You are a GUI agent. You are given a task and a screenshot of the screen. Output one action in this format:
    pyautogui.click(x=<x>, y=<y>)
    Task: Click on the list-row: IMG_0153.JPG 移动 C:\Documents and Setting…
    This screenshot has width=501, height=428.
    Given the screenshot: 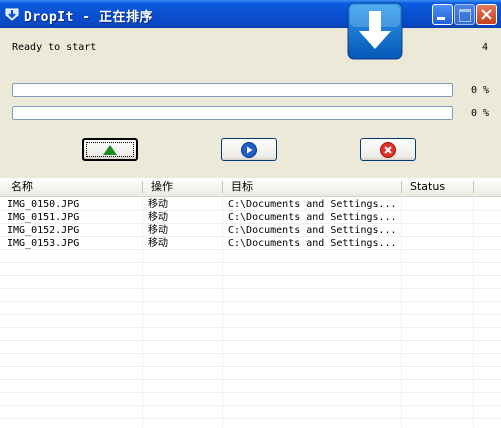 What is the action you would take?
    pyautogui.click(x=250, y=243)
    